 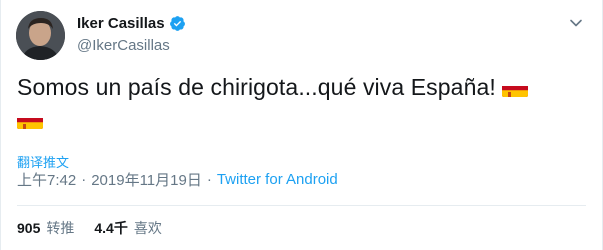 I want to click on like-count: 4.4千, so click(x=111, y=228).